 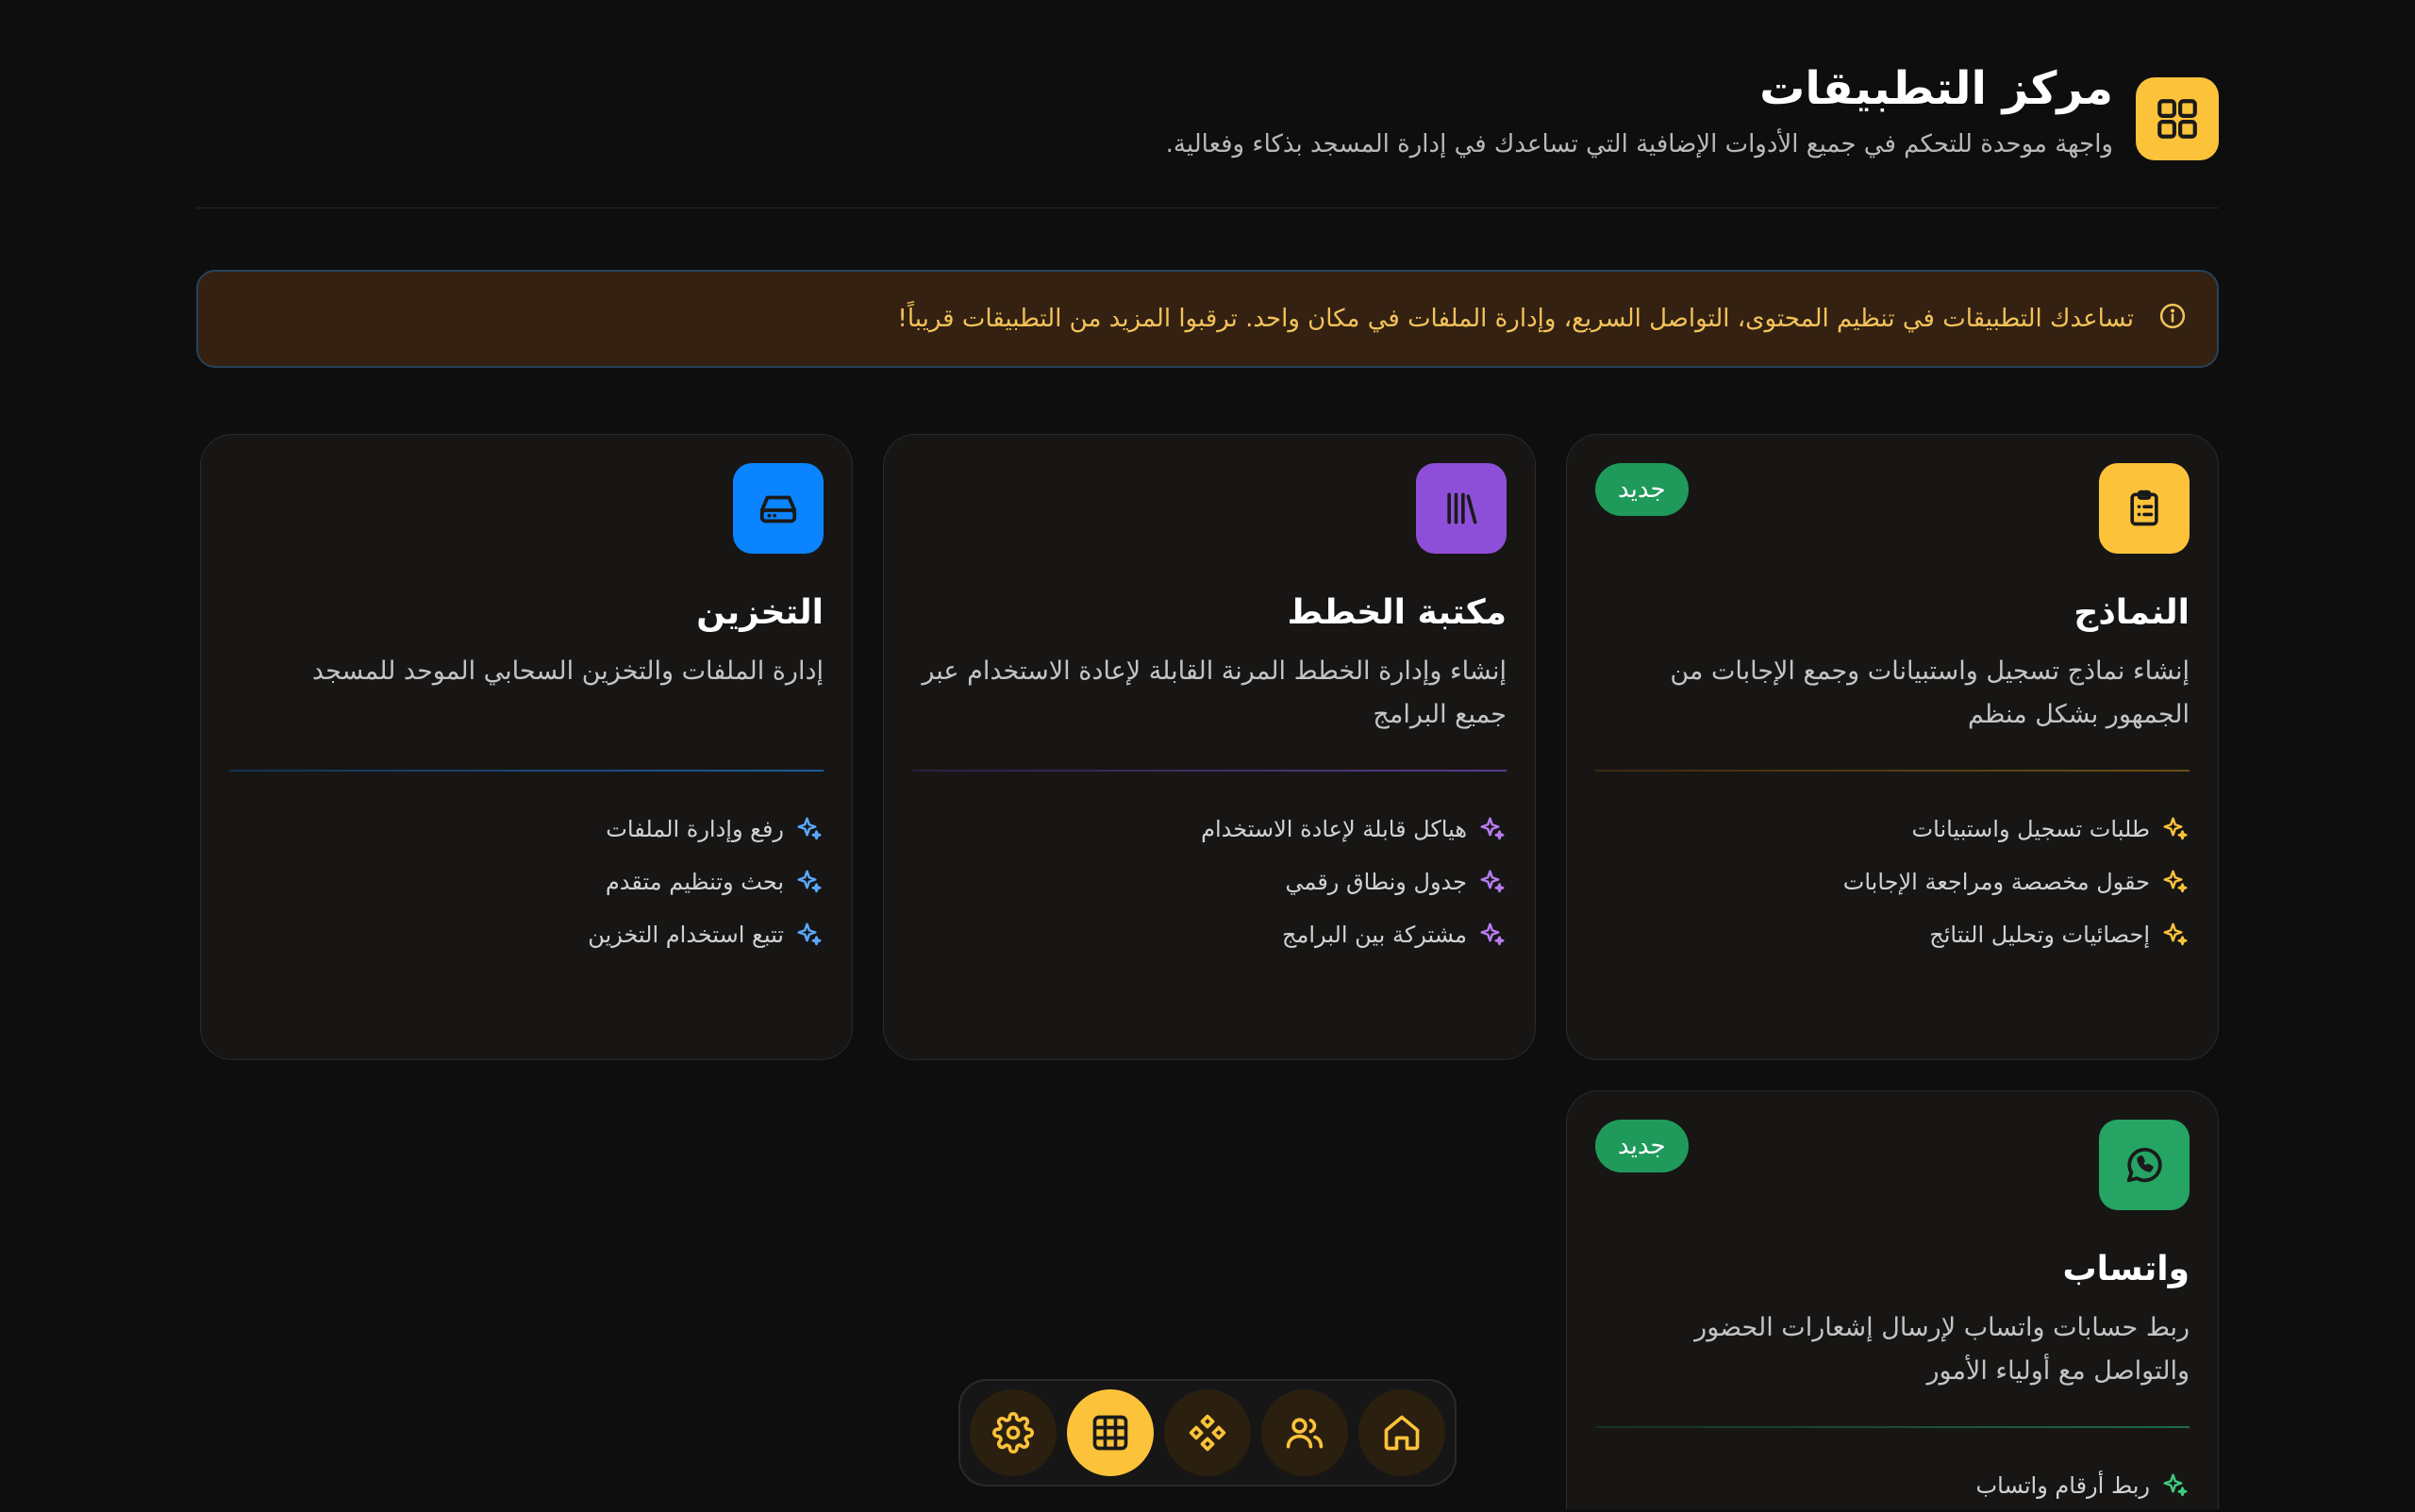 I want to click on feature-item: جدول ونطاق رقمي, so click(x=1354, y=882).